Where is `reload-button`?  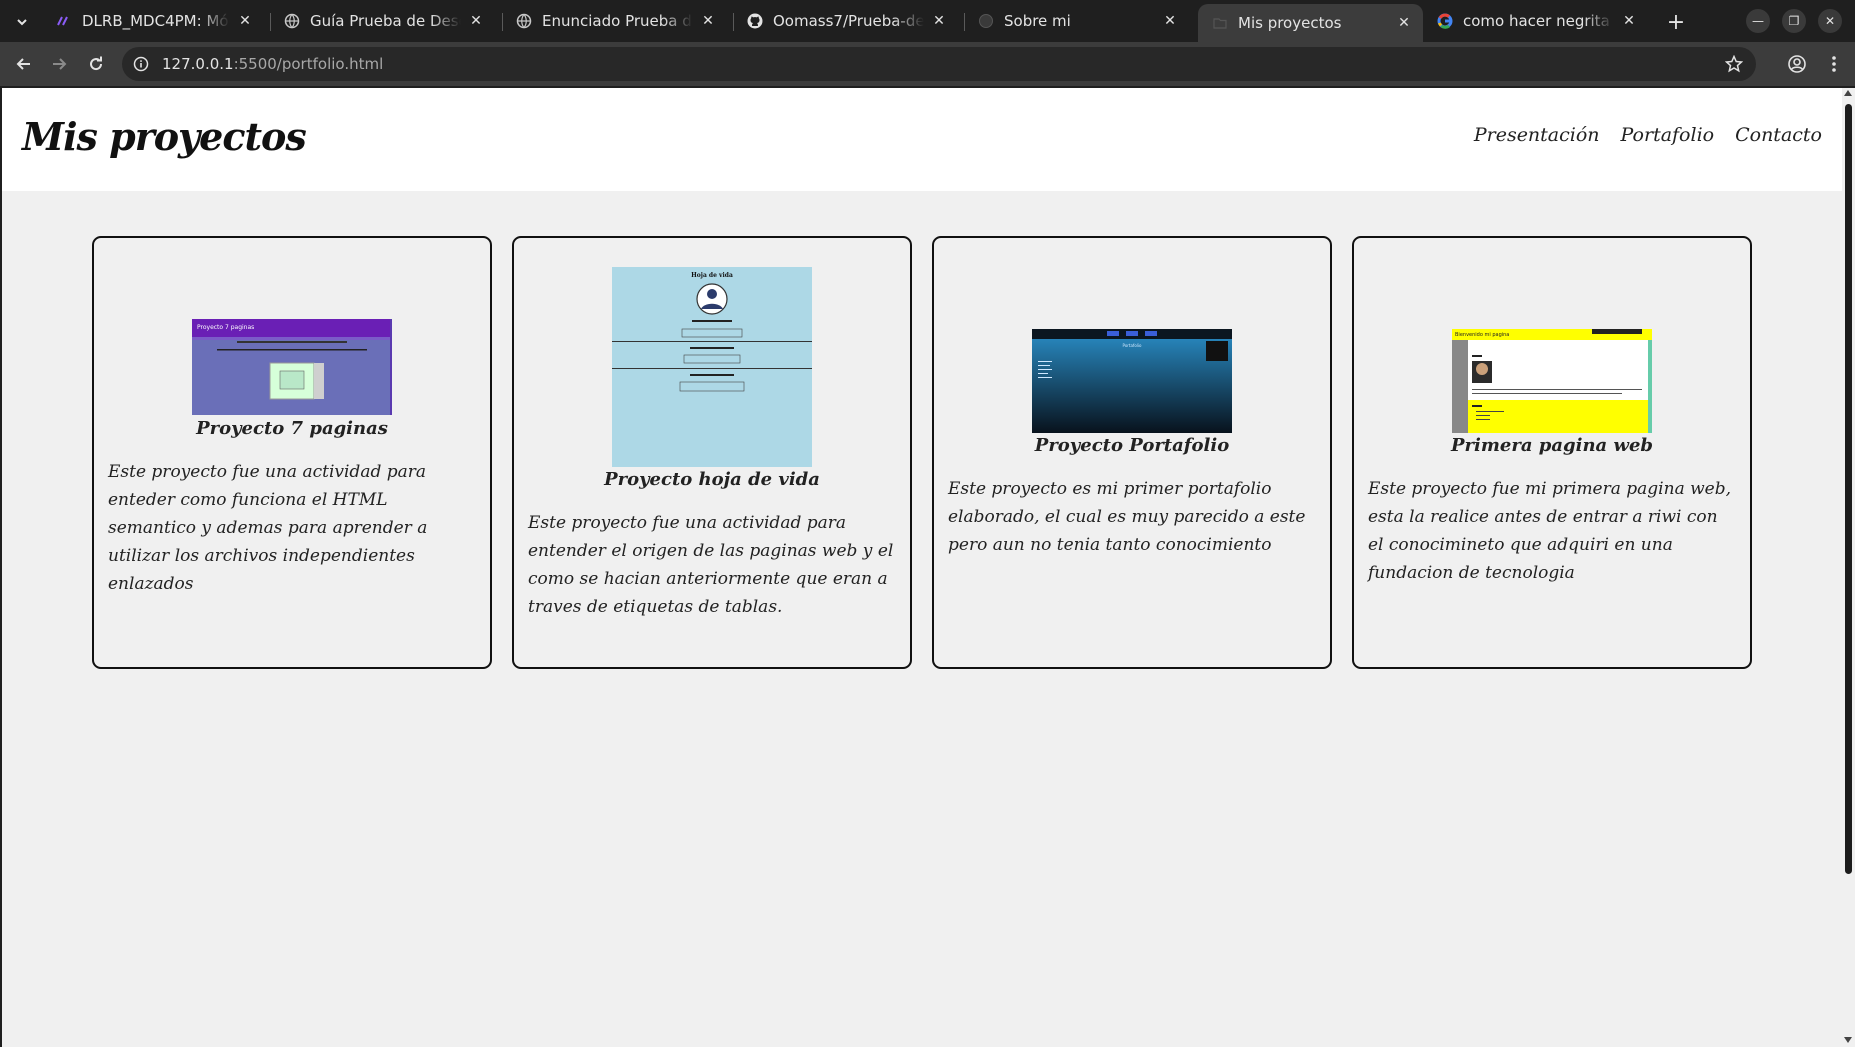 reload-button is located at coordinates (96, 64).